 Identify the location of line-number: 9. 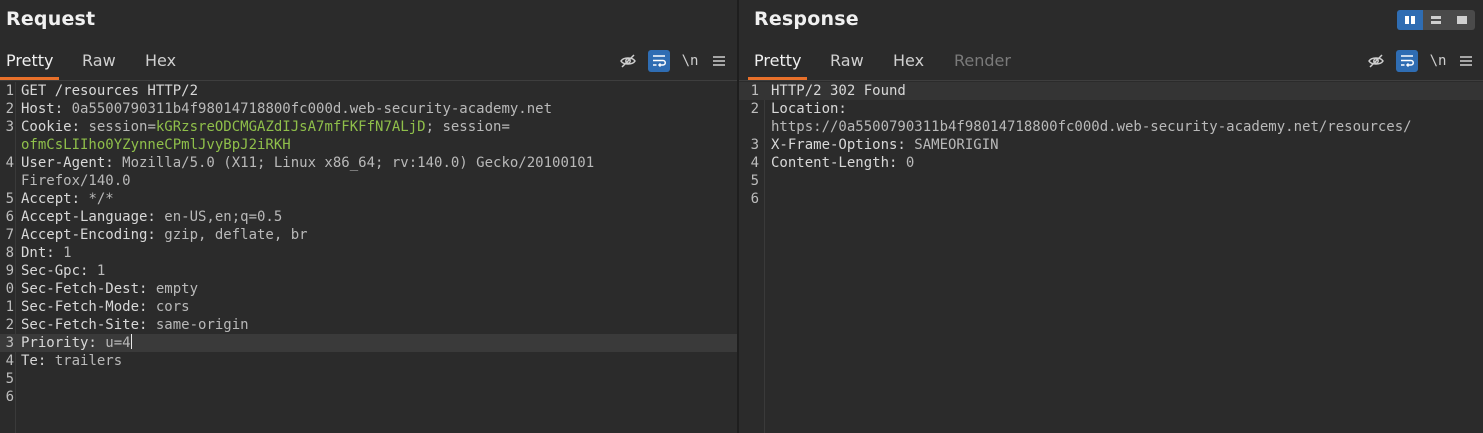
(9, 271).